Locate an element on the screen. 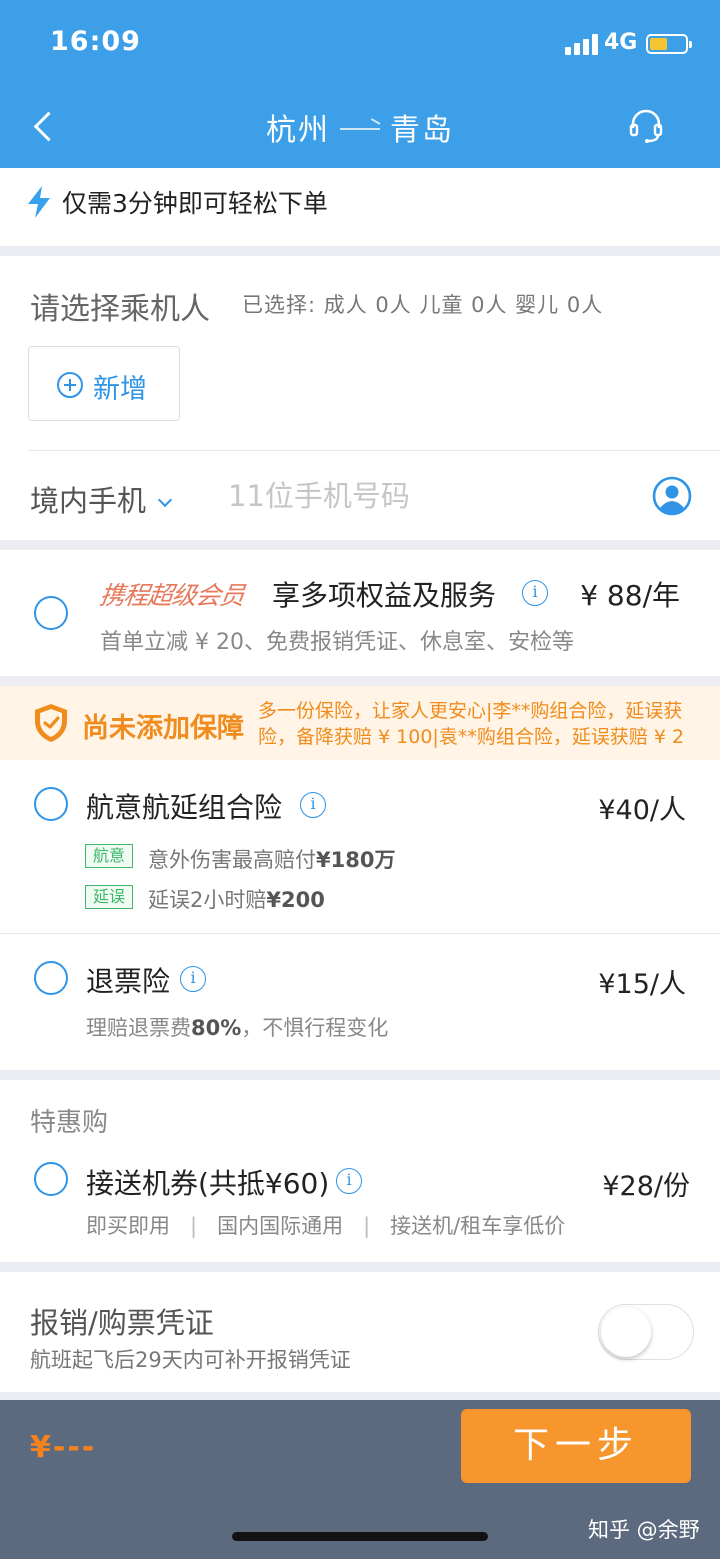  airport-transfer-name: 接送机券(共抵¥60) is located at coordinates (208, 1183).